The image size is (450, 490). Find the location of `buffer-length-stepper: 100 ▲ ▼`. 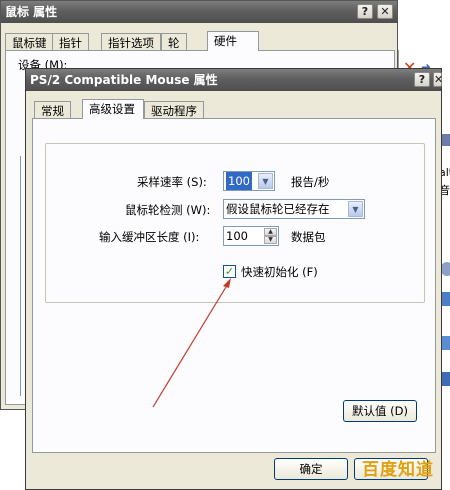

buffer-length-stepper: 100 ▲ ▼ is located at coordinates (251, 236).